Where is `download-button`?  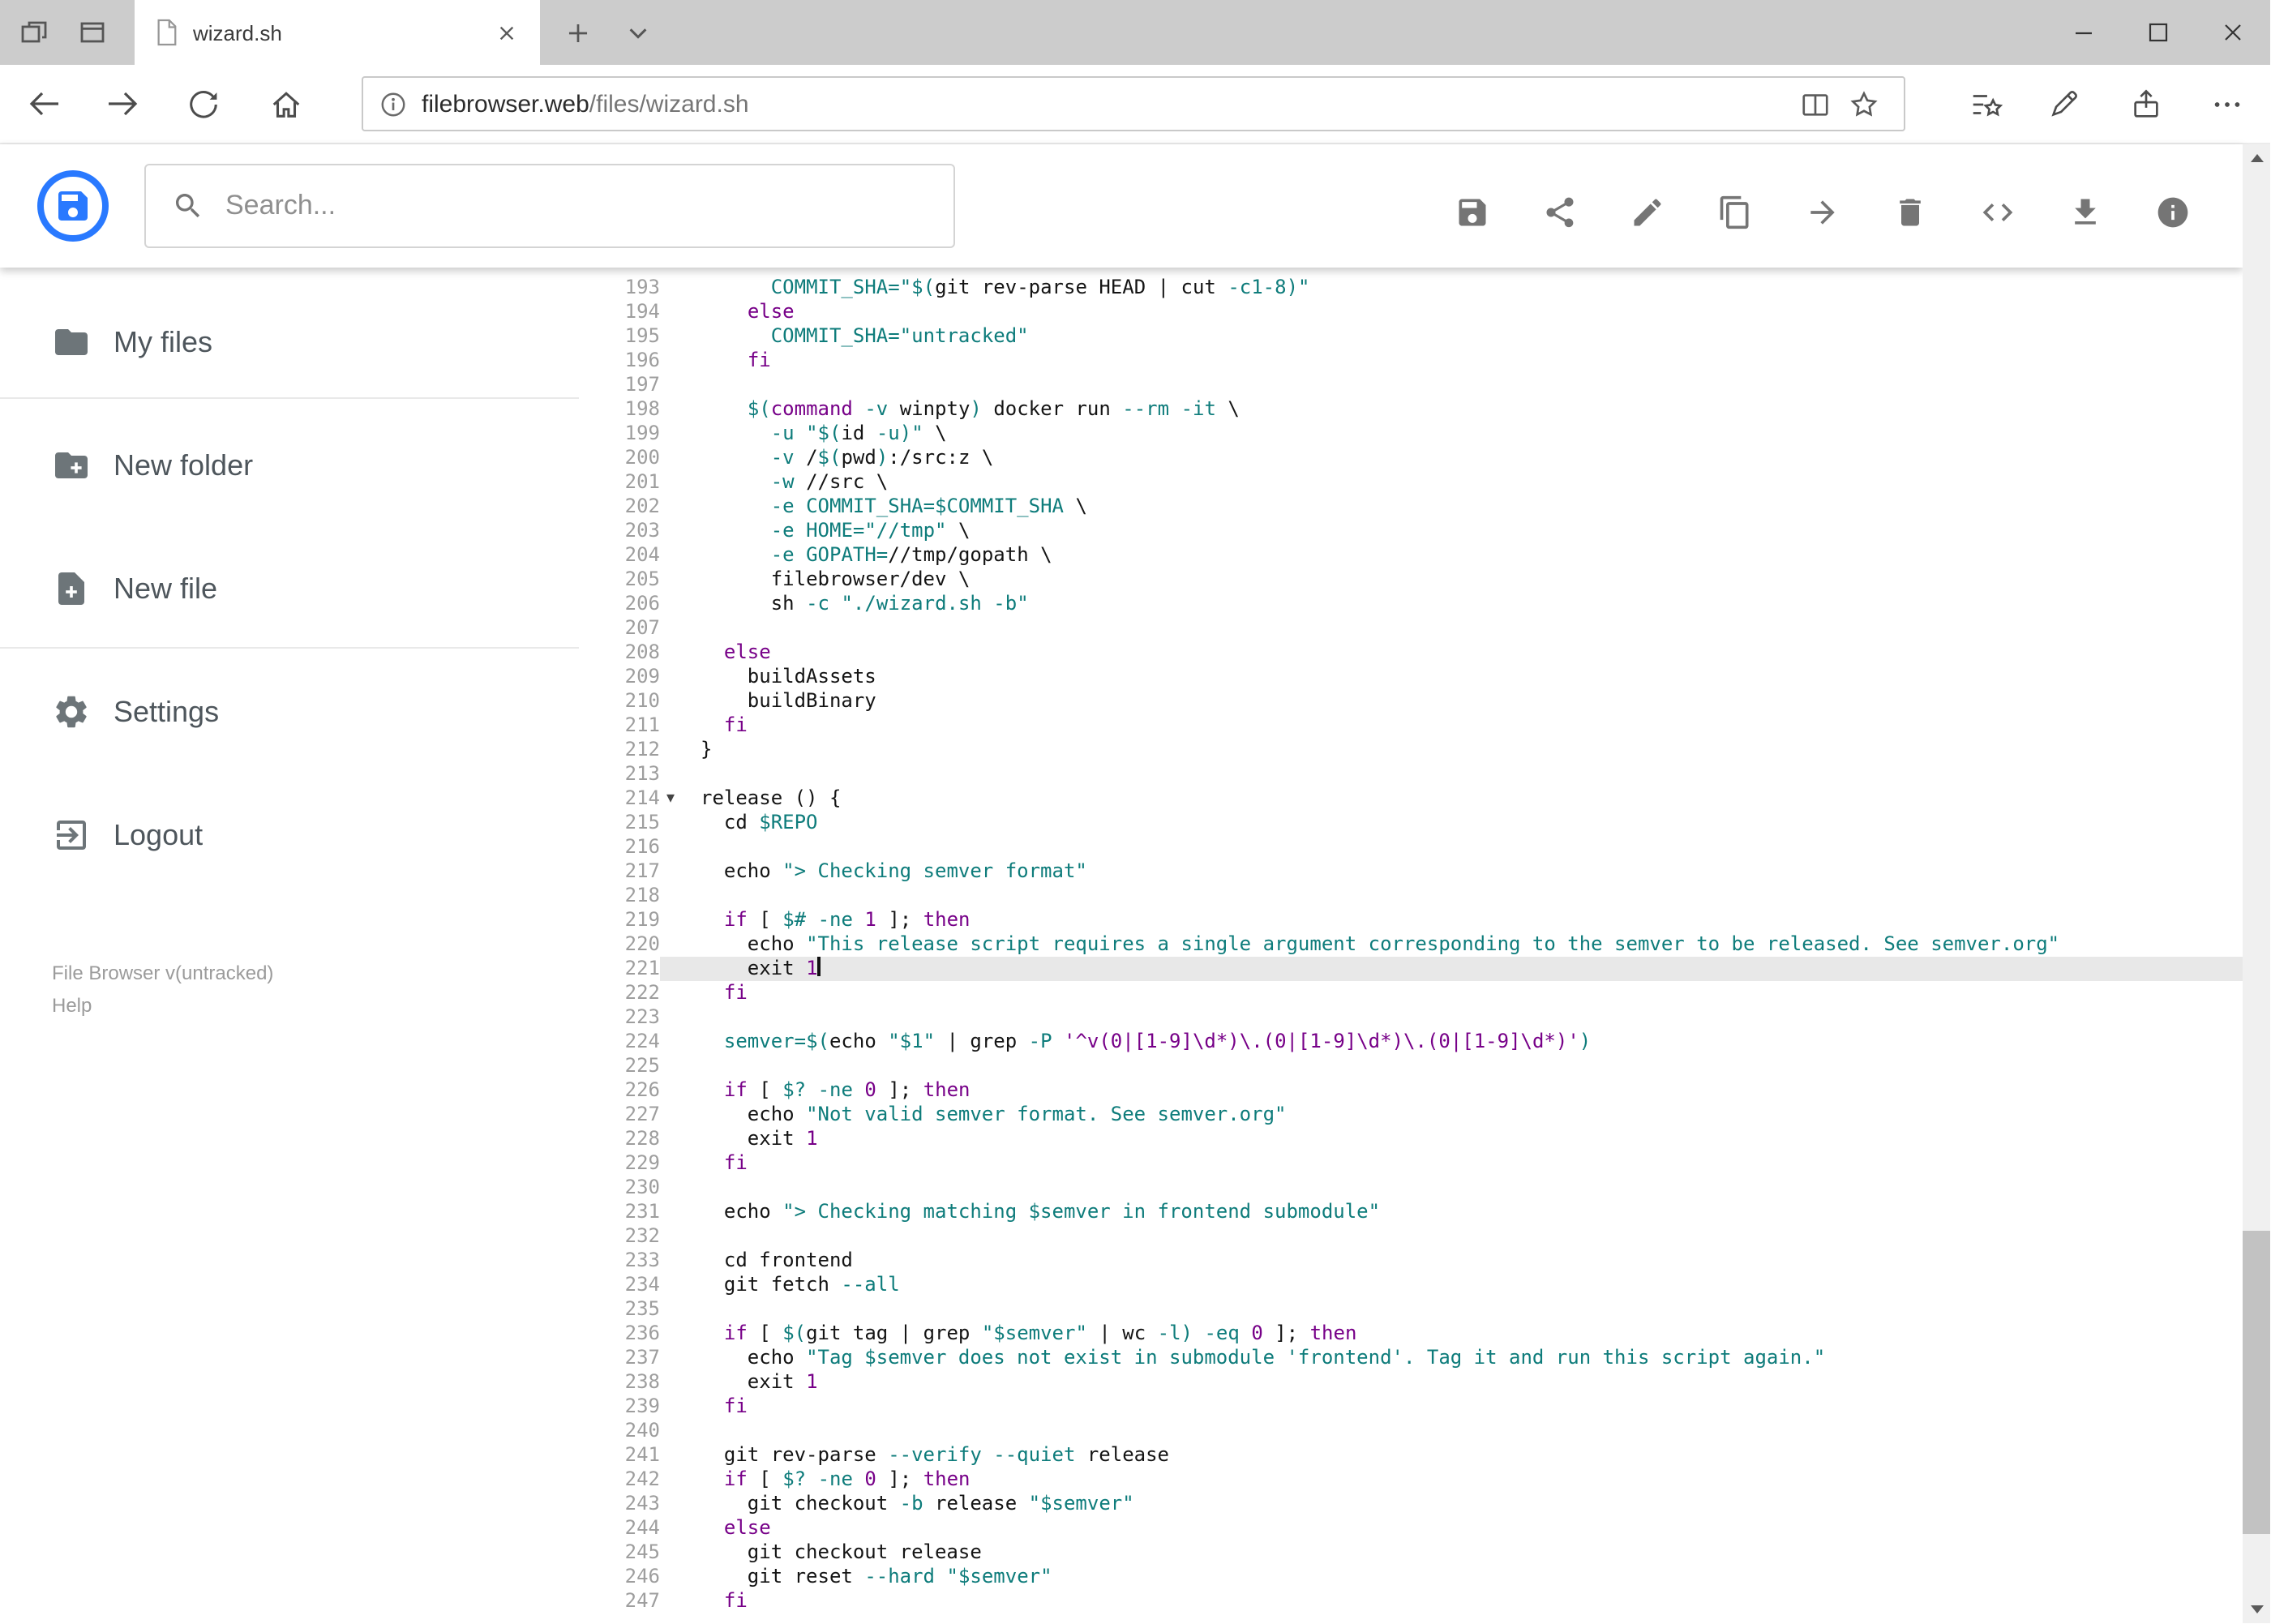
download-button is located at coordinates (2085, 213).